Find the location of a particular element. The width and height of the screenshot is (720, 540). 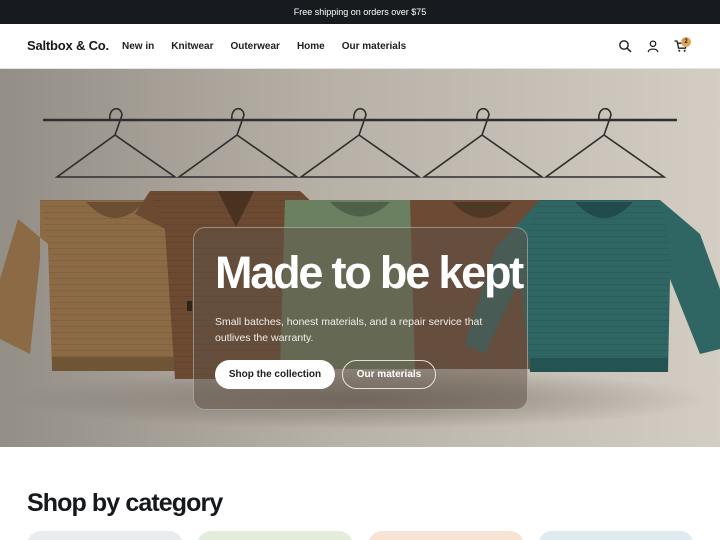

announcement-text: Free shipping on orders over $75 is located at coordinates (360, 12).